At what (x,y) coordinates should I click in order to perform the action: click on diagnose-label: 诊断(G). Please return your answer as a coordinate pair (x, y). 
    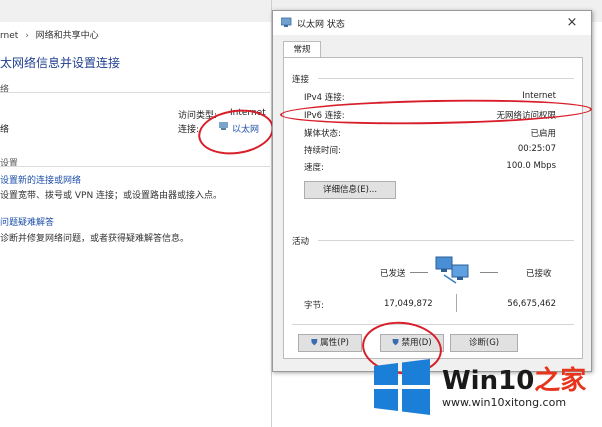
    Looking at the image, I should click on (484, 343).